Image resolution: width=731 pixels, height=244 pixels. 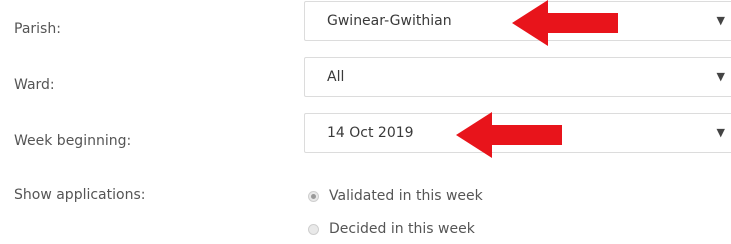 What do you see at coordinates (313, 229) in the screenshot?
I see `radio-button-unchecked` at bounding box center [313, 229].